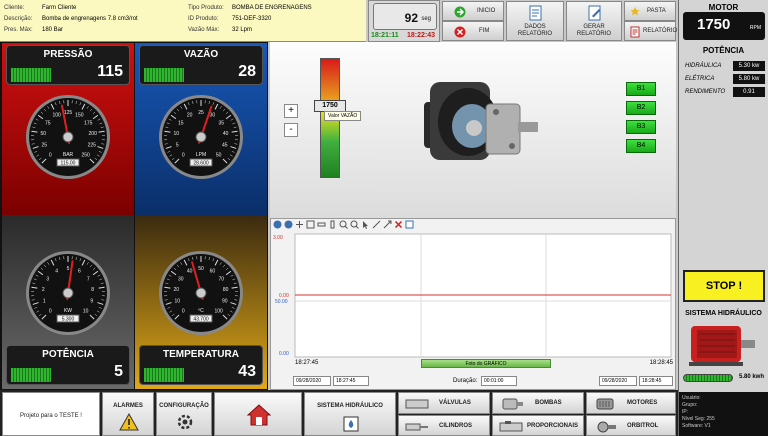  I want to click on pasta-button: PASTA, so click(650, 11).